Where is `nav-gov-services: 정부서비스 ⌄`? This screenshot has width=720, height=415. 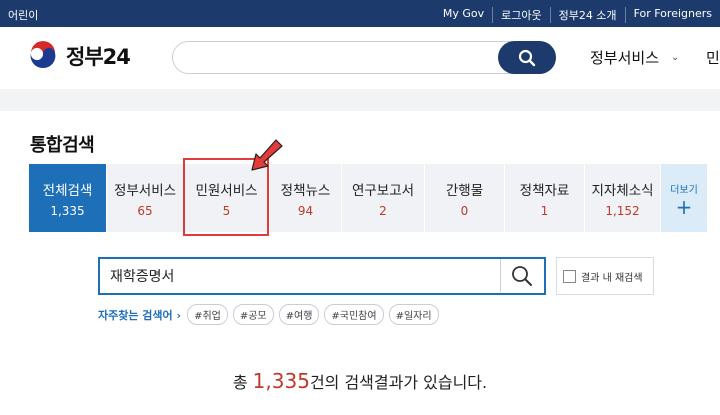 nav-gov-services: 정부서비스 ⌄ is located at coordinates (634, 57).